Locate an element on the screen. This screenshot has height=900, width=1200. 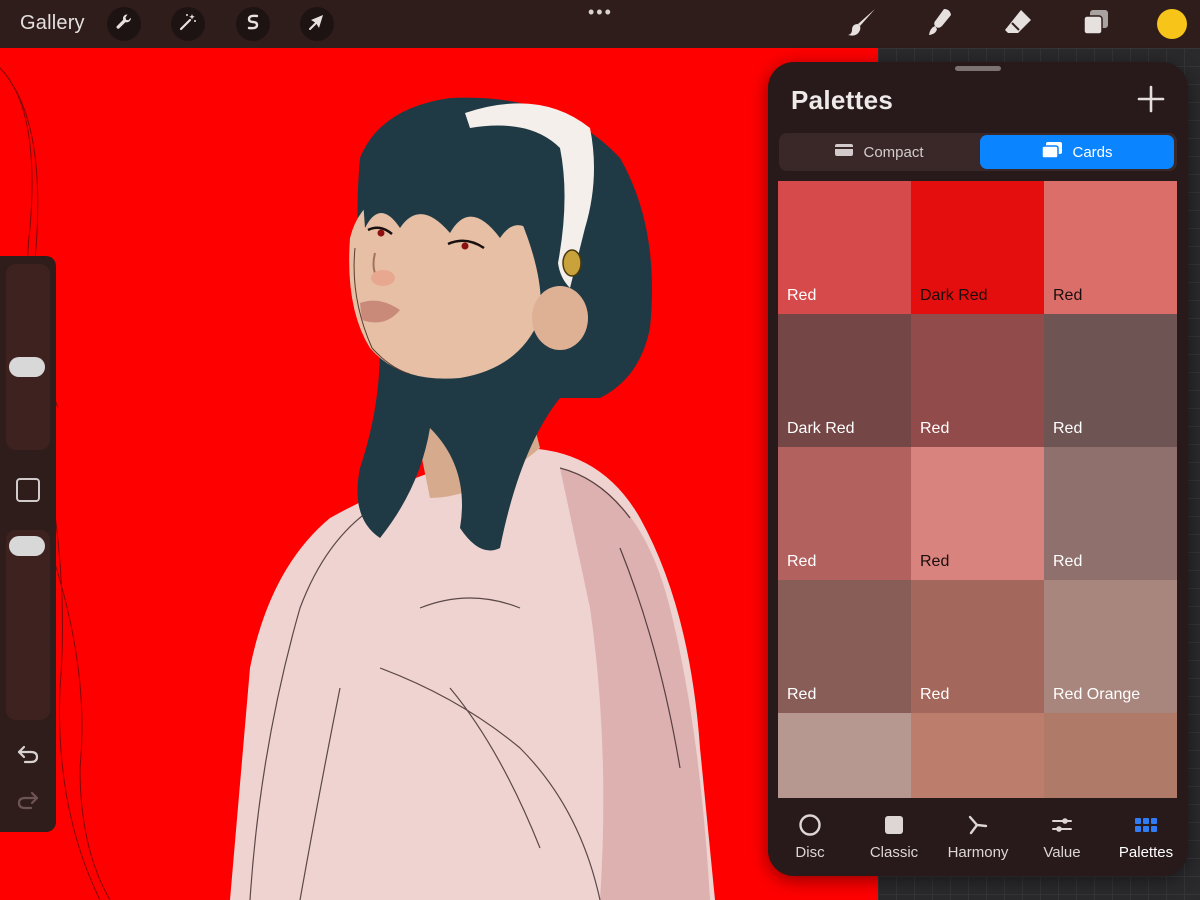
brush-icon is located at coordinates (862, 24).